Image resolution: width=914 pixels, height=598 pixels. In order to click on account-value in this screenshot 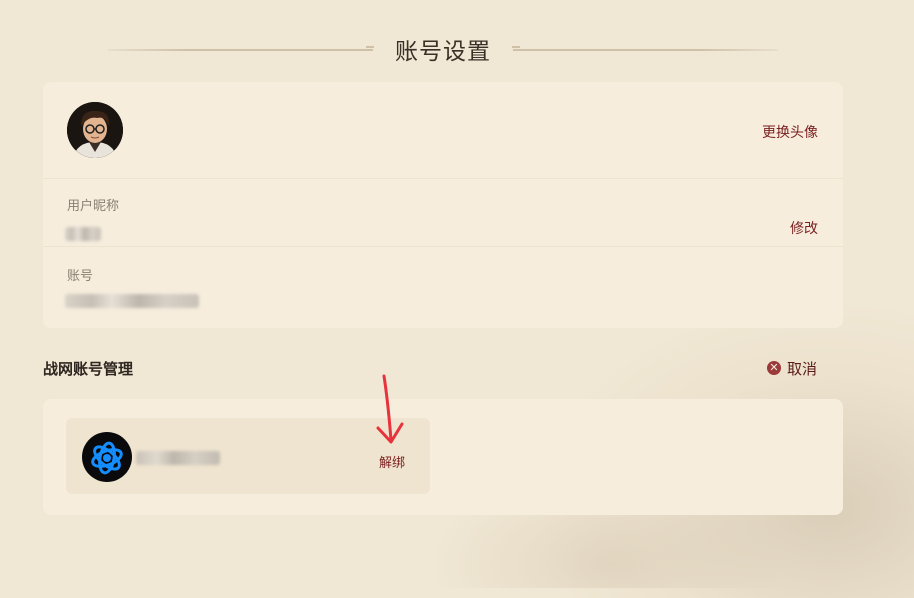, I will do `click(132, 301)`.